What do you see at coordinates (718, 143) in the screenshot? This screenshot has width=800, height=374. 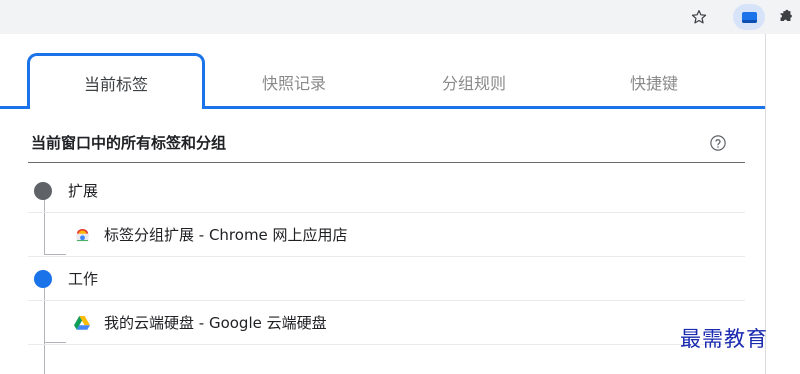 I see `help-circle-icon` at bounding box center [718, 143].